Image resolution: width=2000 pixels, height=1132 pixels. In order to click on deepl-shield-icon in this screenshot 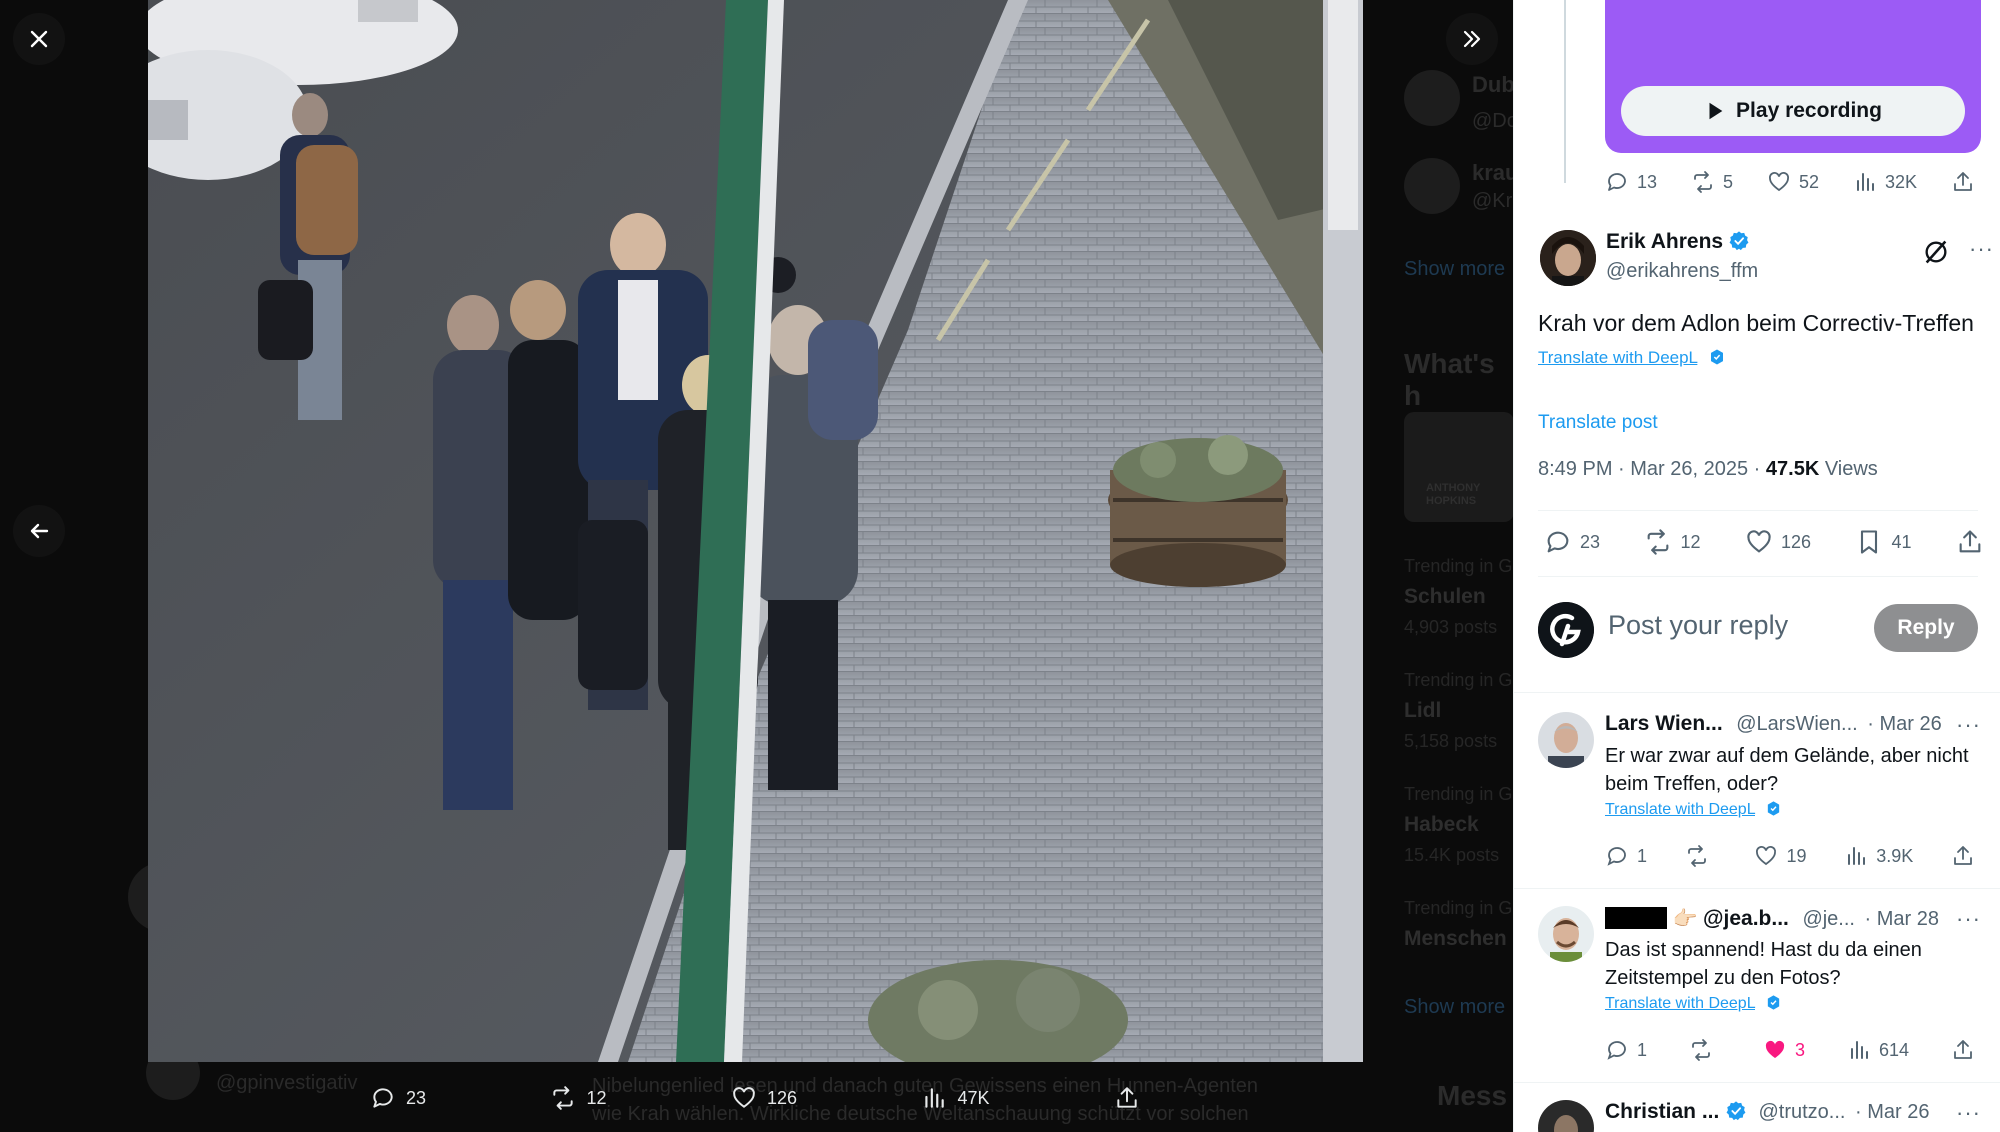, I will do `click(1717, 357)`.